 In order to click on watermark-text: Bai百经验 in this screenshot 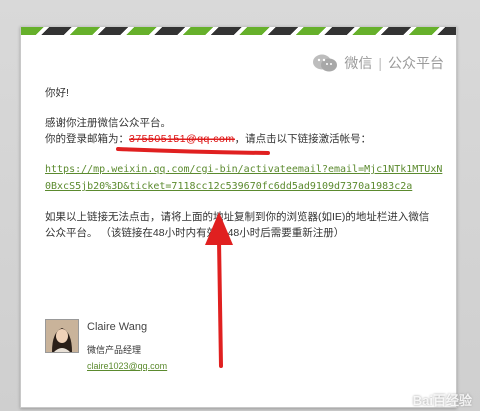, I will do `click(442, 400)`.